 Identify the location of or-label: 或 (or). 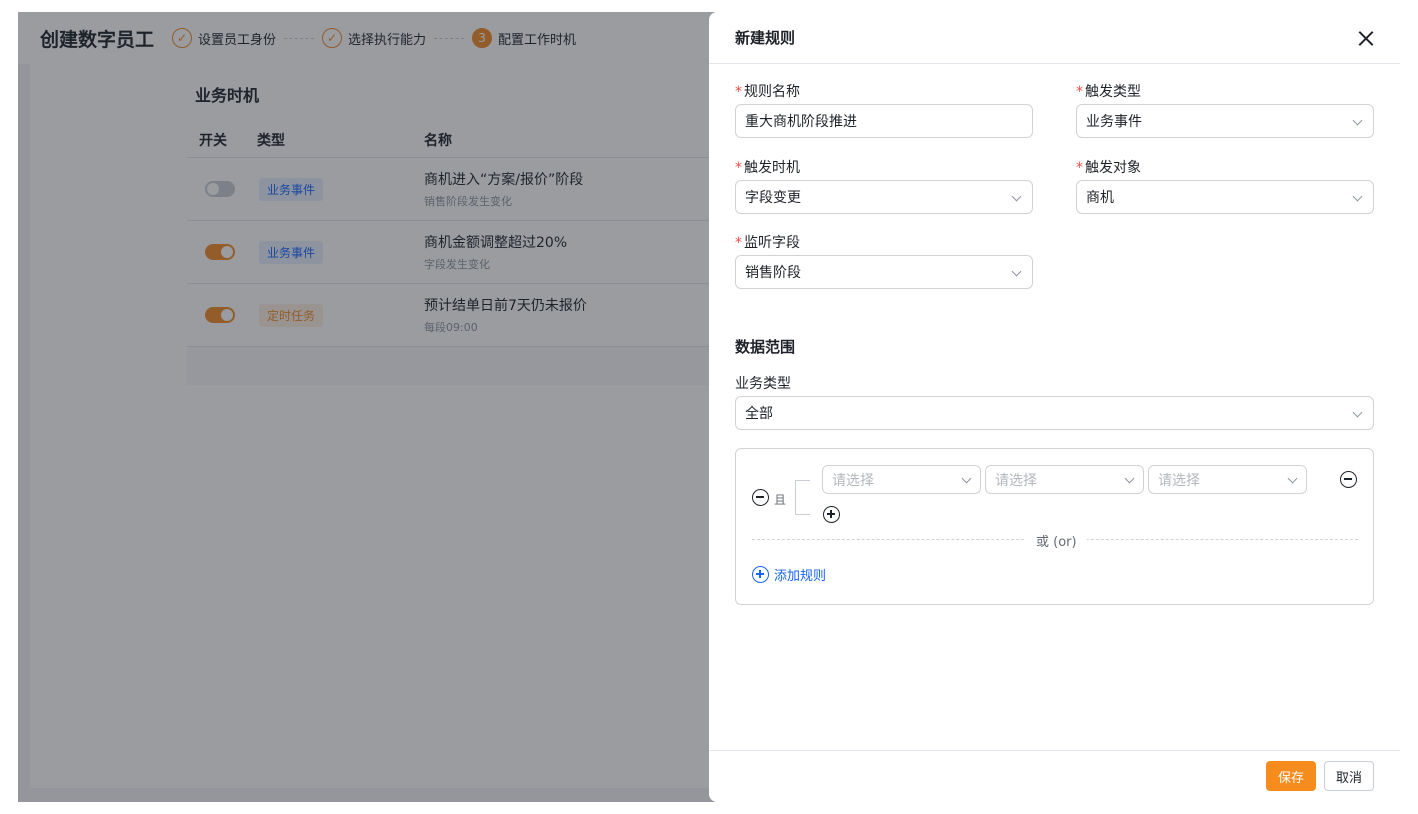
(1056, 540).